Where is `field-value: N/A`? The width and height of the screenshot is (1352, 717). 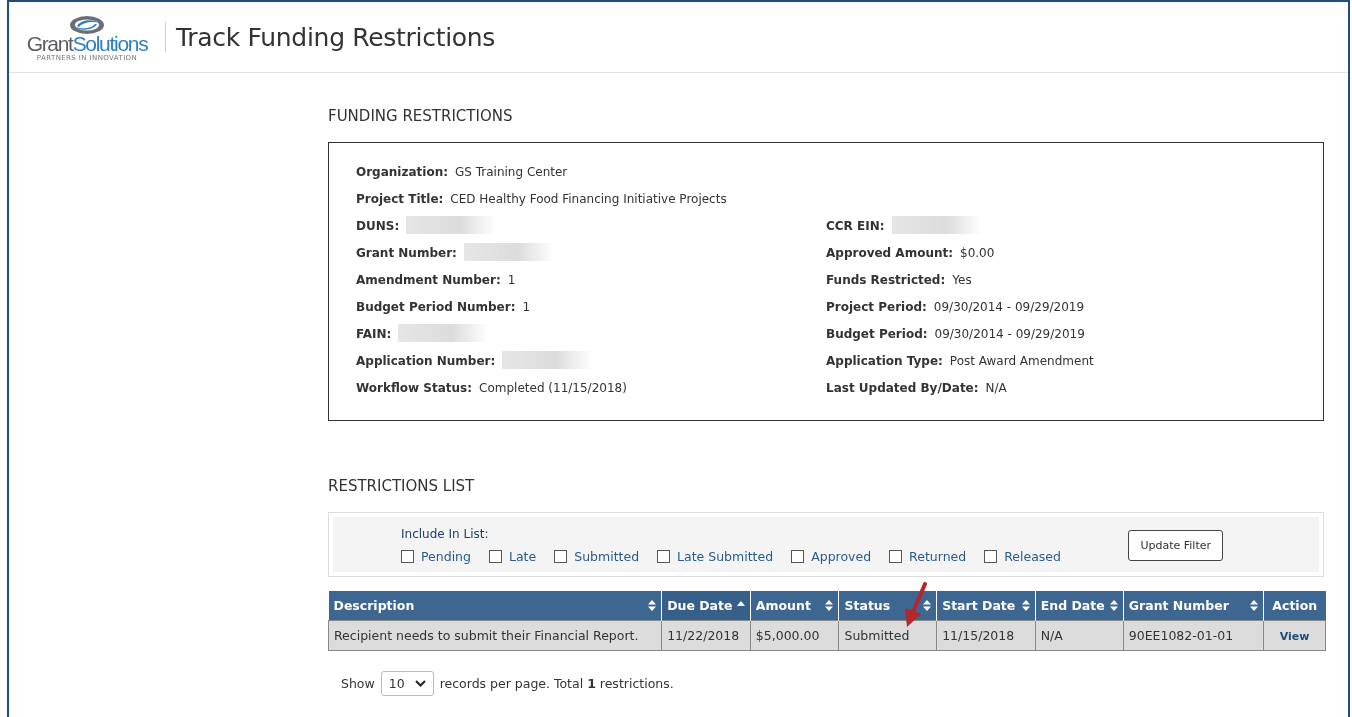
field-value: N/A is located at coordinates (996, 388).